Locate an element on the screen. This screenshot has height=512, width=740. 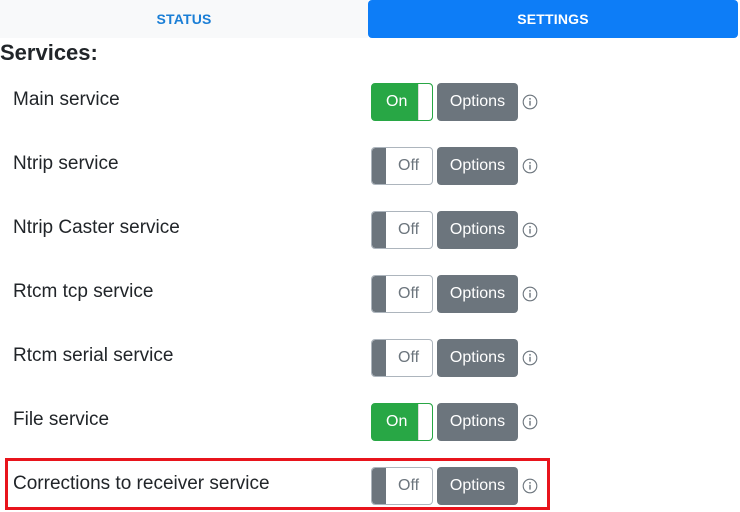
service-label: Main service is located at coordinates (66, 99).